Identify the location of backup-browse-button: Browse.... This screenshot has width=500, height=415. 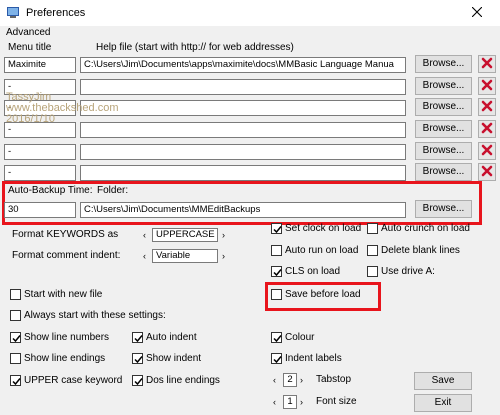
(443, 209).